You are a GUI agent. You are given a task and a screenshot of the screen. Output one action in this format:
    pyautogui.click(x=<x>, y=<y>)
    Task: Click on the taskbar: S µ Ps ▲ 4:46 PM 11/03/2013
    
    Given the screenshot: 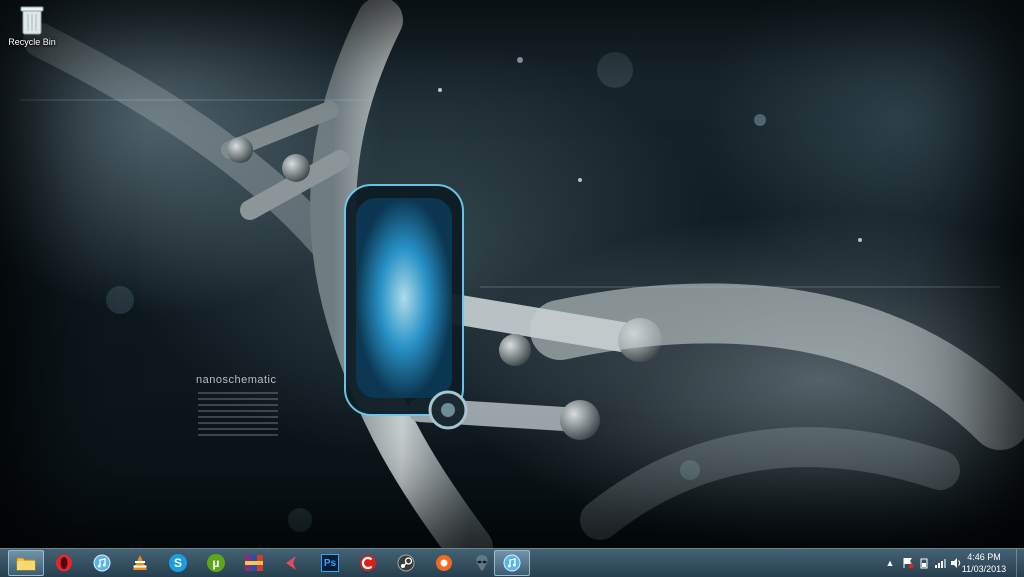 What is the action you would take?
    pyautogui.click(x=512, y=562)
    